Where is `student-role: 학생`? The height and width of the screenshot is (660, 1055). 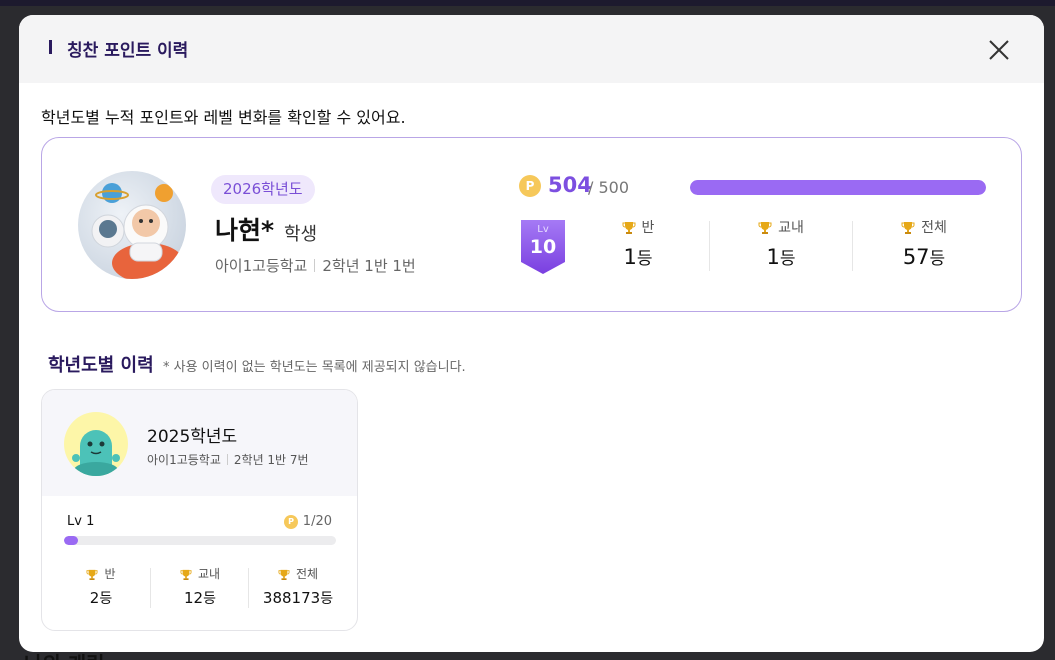
student-role: 학생 is located at coordinates (301, 234).